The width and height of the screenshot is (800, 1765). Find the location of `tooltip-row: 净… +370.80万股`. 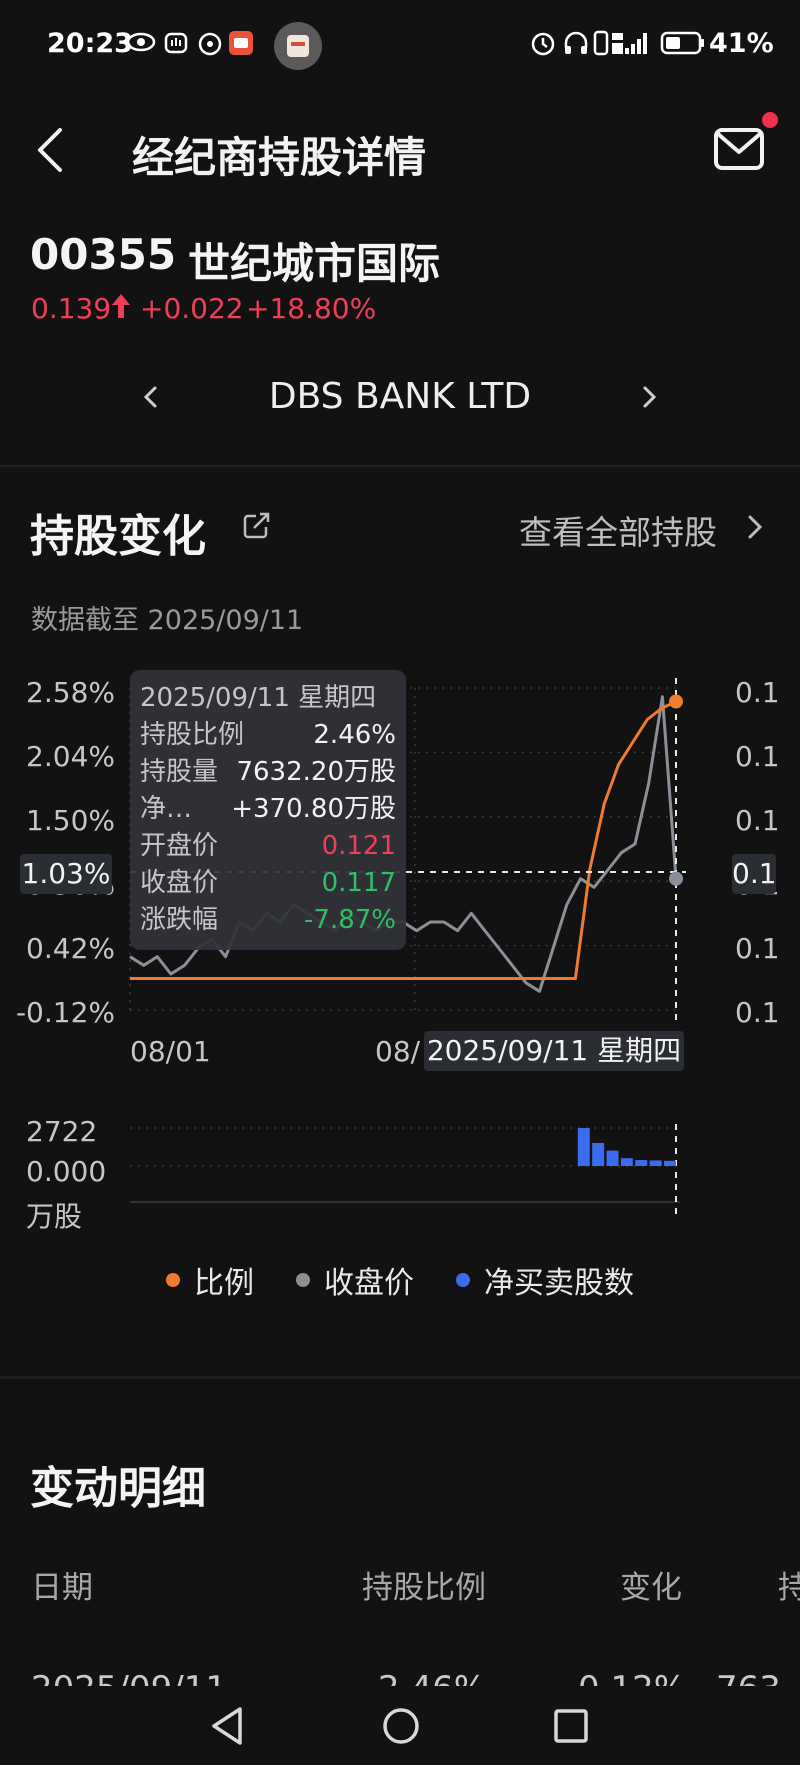

tooltip-row: 净… +370.80万股 is located at coordinates (268, 809).